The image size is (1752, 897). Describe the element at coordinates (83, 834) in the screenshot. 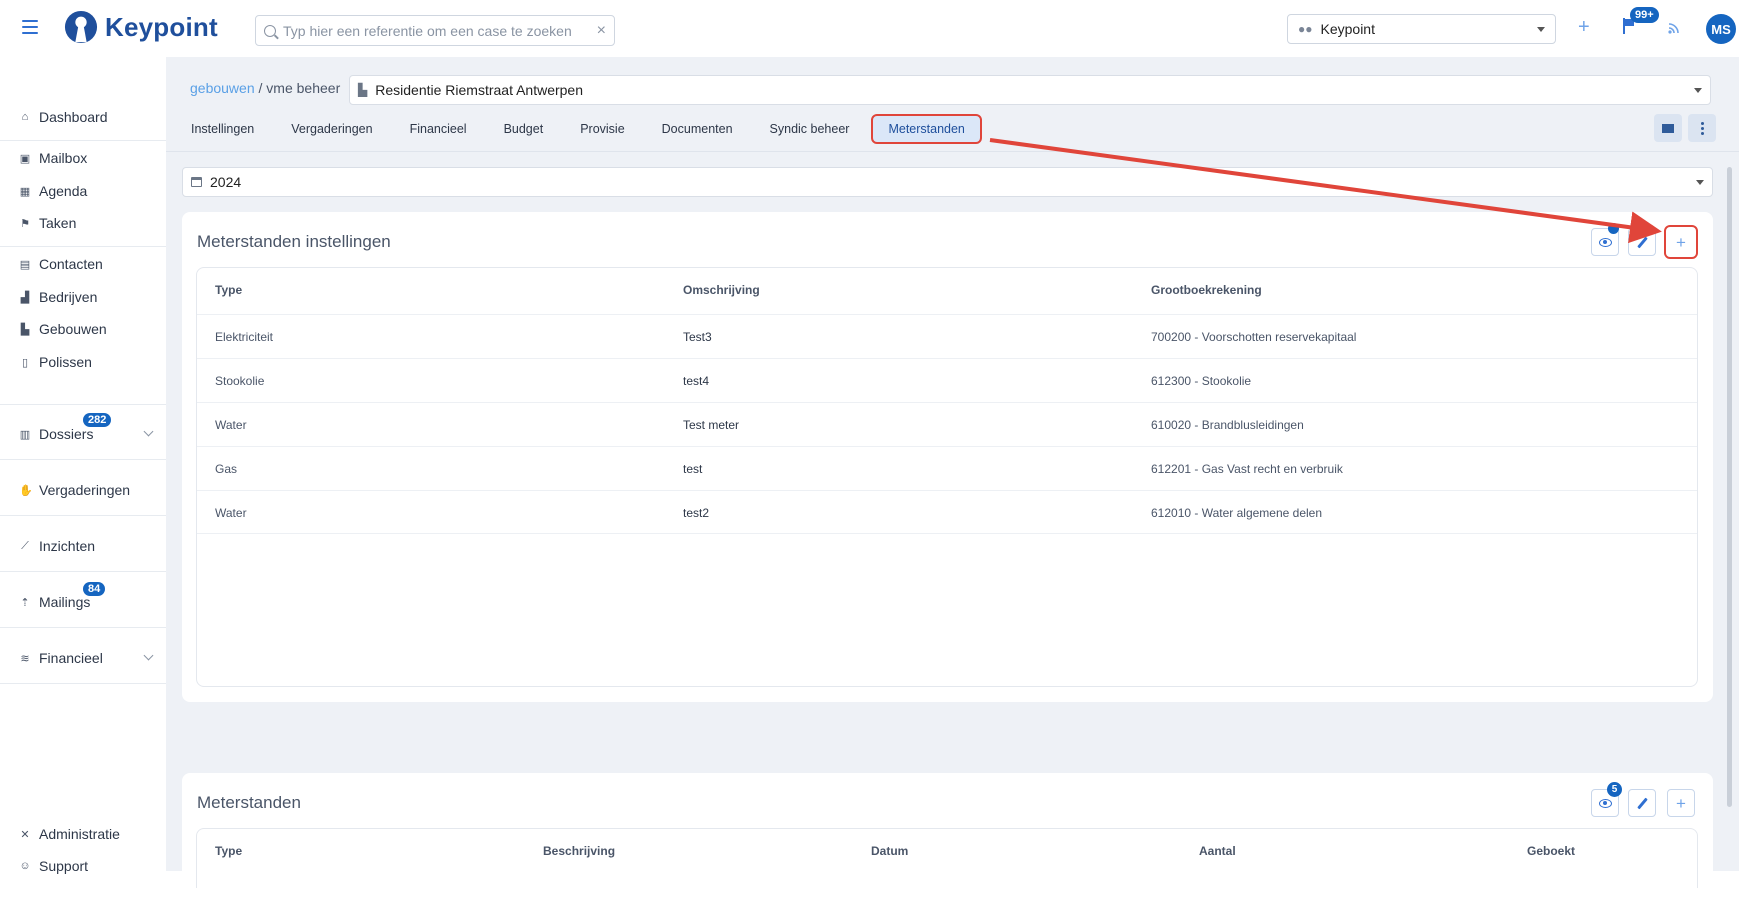

I see `sidebar-item-administratie: ✕ Administratie` at that location.